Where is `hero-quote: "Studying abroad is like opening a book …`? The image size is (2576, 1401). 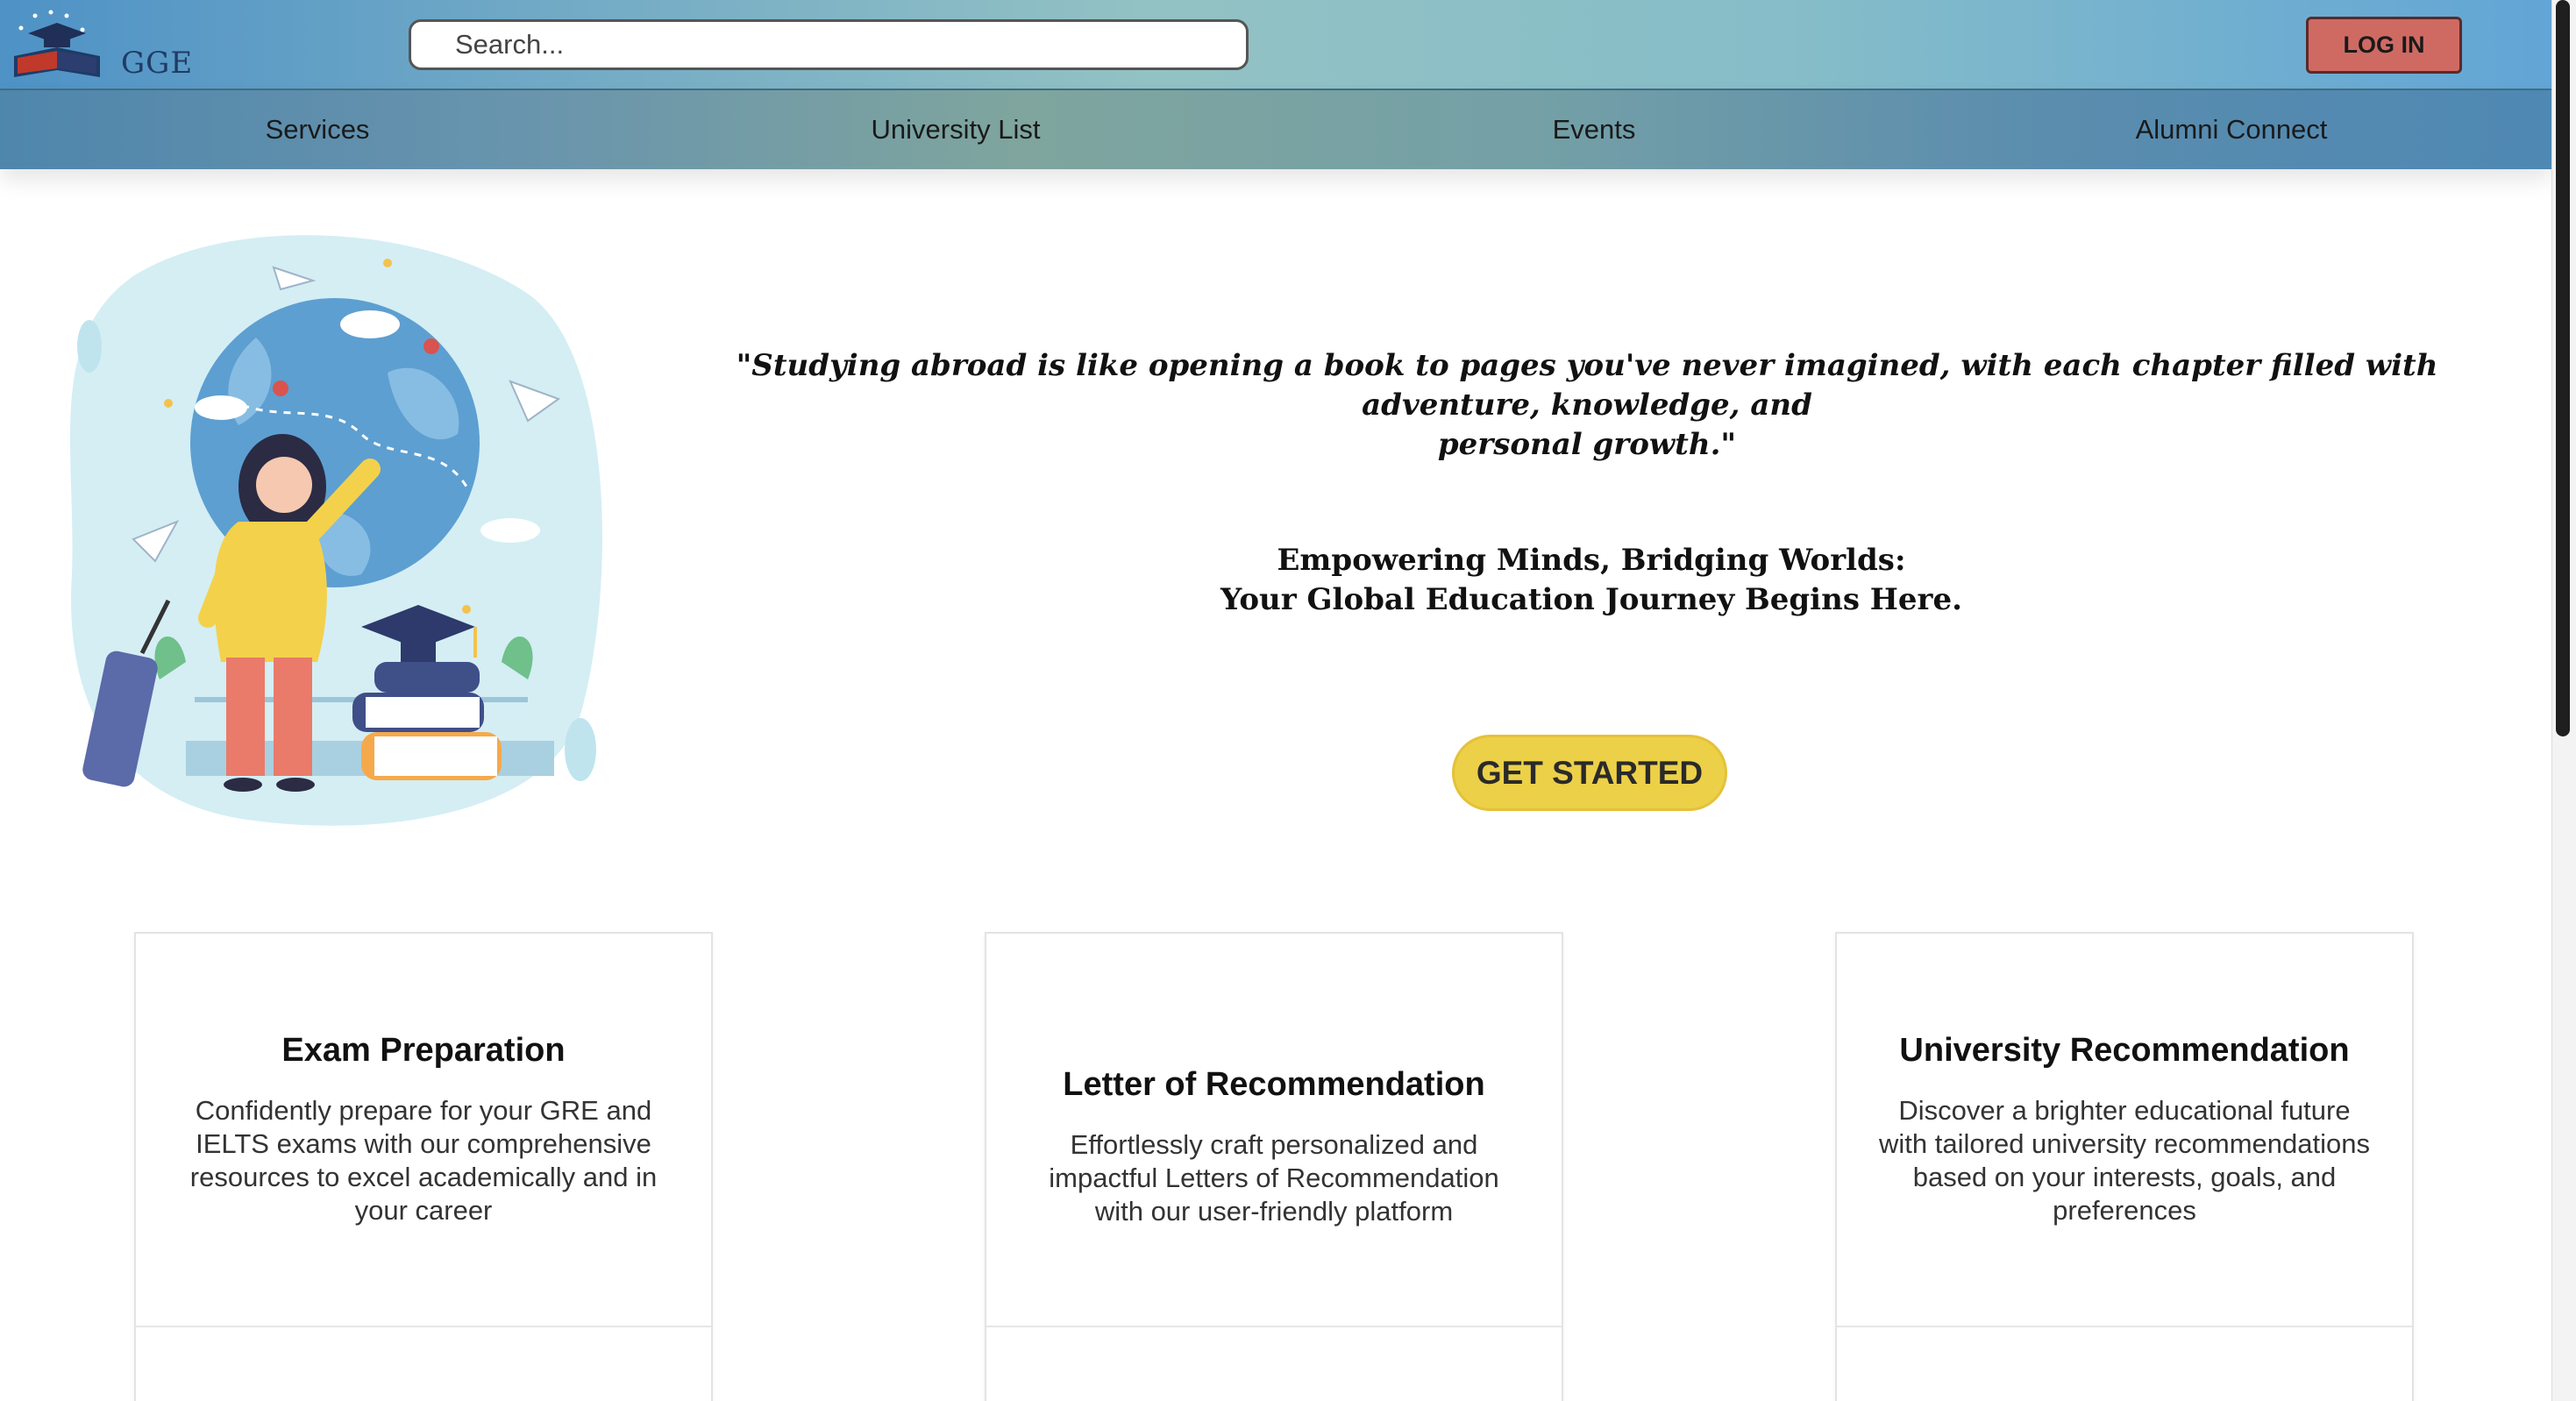
hero-quote: "Studying abroad is like opening a book … is located at coordinates (1587, 405).